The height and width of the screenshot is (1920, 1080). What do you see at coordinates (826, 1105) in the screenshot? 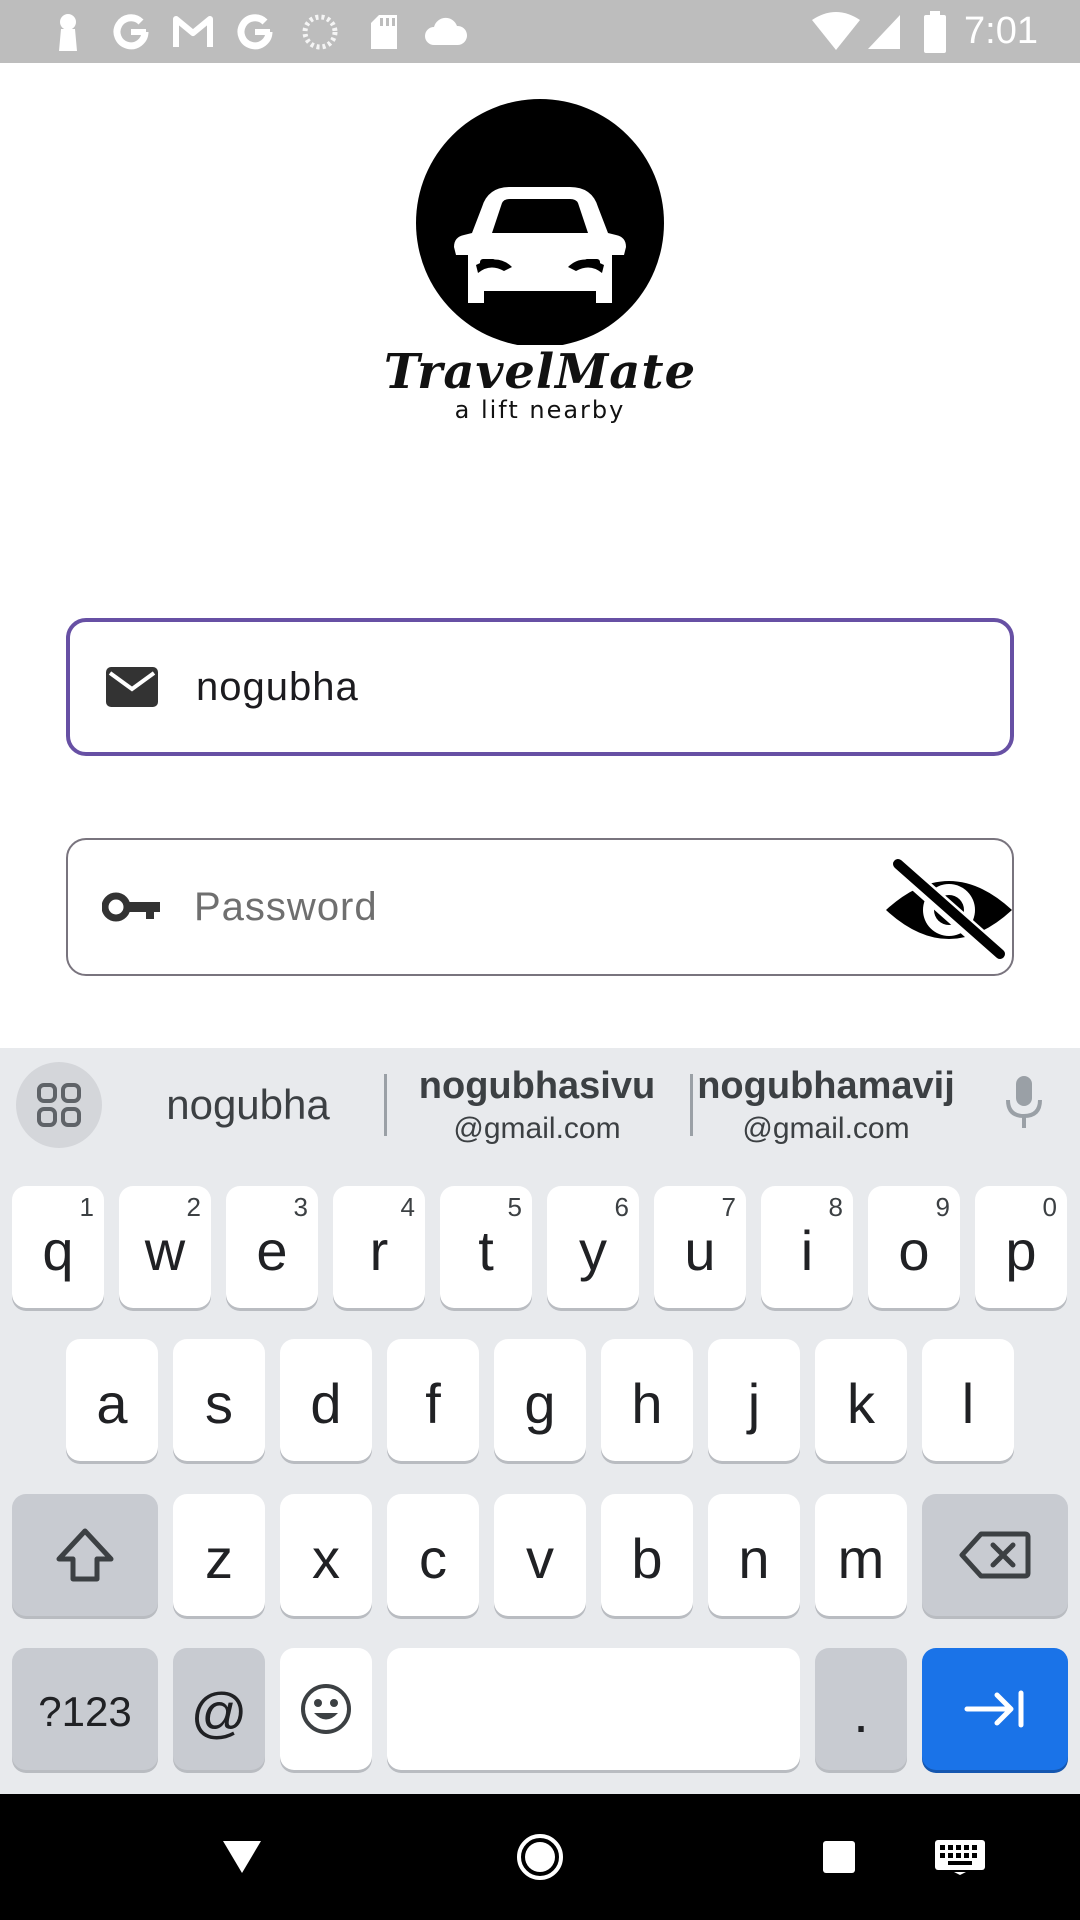
I see `suggestion-3: nogubhamavij @gmail.com` at bounding box center [826, 1105].